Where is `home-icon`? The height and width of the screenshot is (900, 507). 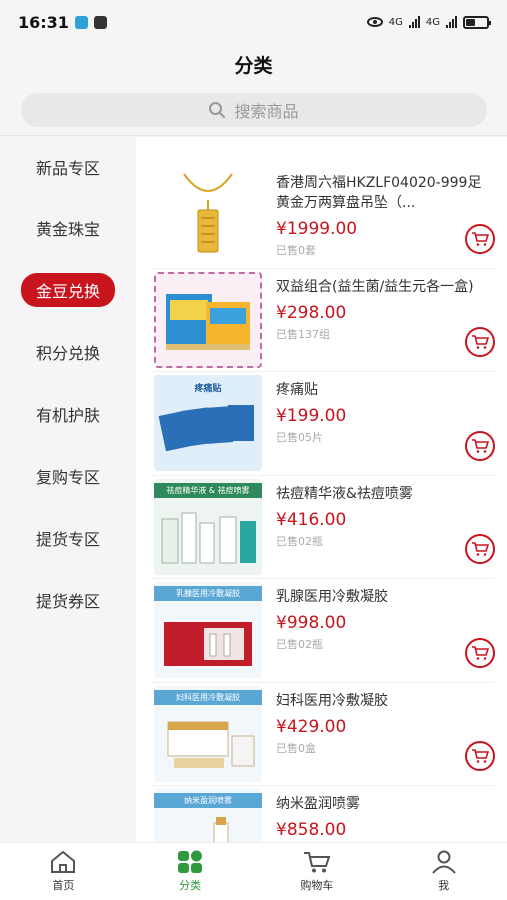
home-icon is located at coordinates (63, 861).